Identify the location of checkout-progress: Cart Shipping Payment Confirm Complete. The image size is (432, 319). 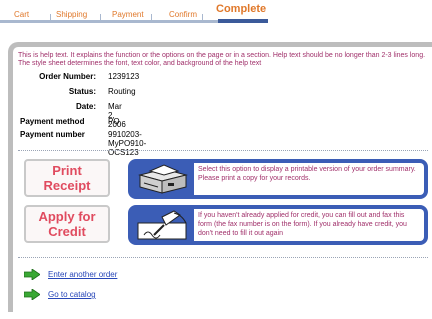
(216, 15).